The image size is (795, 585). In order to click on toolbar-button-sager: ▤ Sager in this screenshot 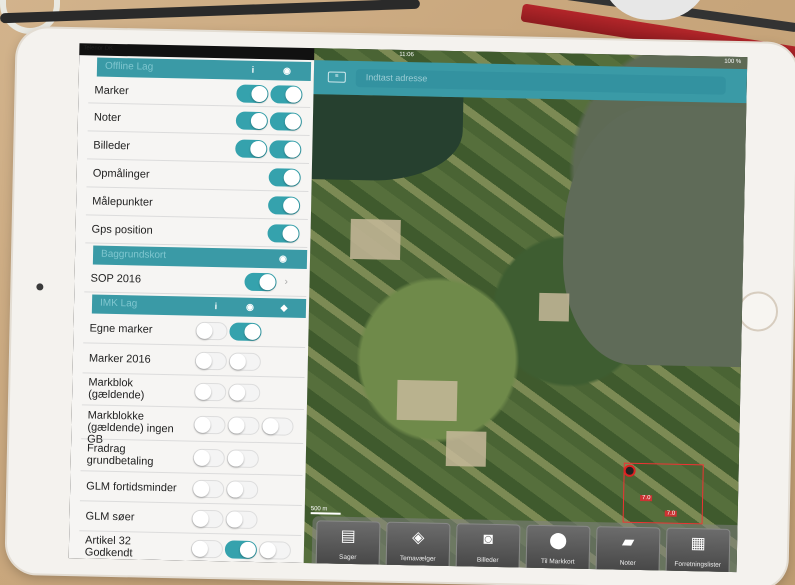, I will do `click(348, 546)`.